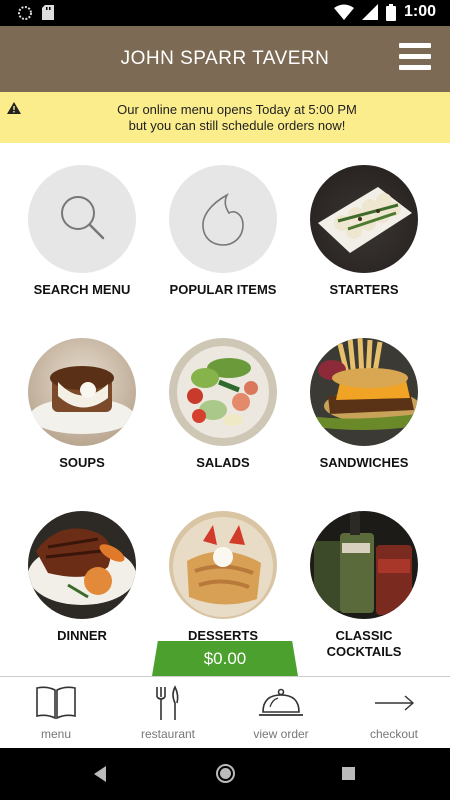 This screenshot has width=450, height=800. What do you see at coordinates (364, 392) in the screenshot?
I see `sandwiches-photo` at bounding box center [364, 392].